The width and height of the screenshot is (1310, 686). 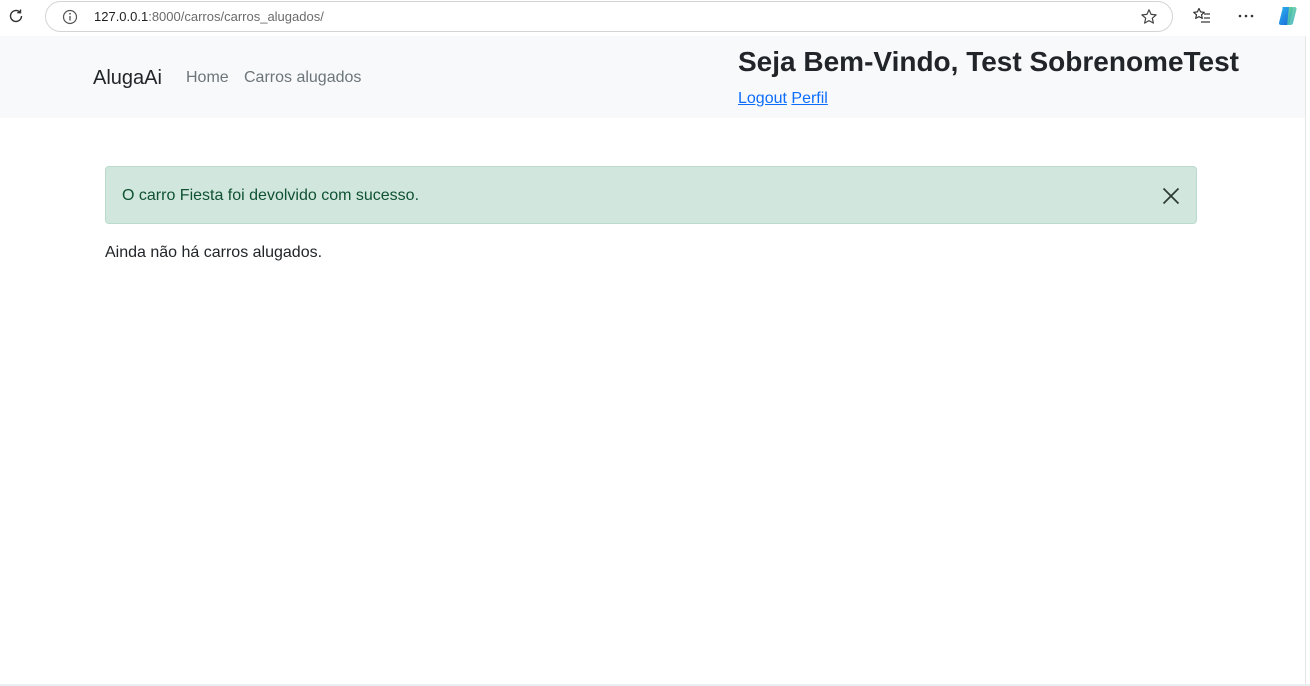 I want to click on close-icon, so click(x=1171, y=196).